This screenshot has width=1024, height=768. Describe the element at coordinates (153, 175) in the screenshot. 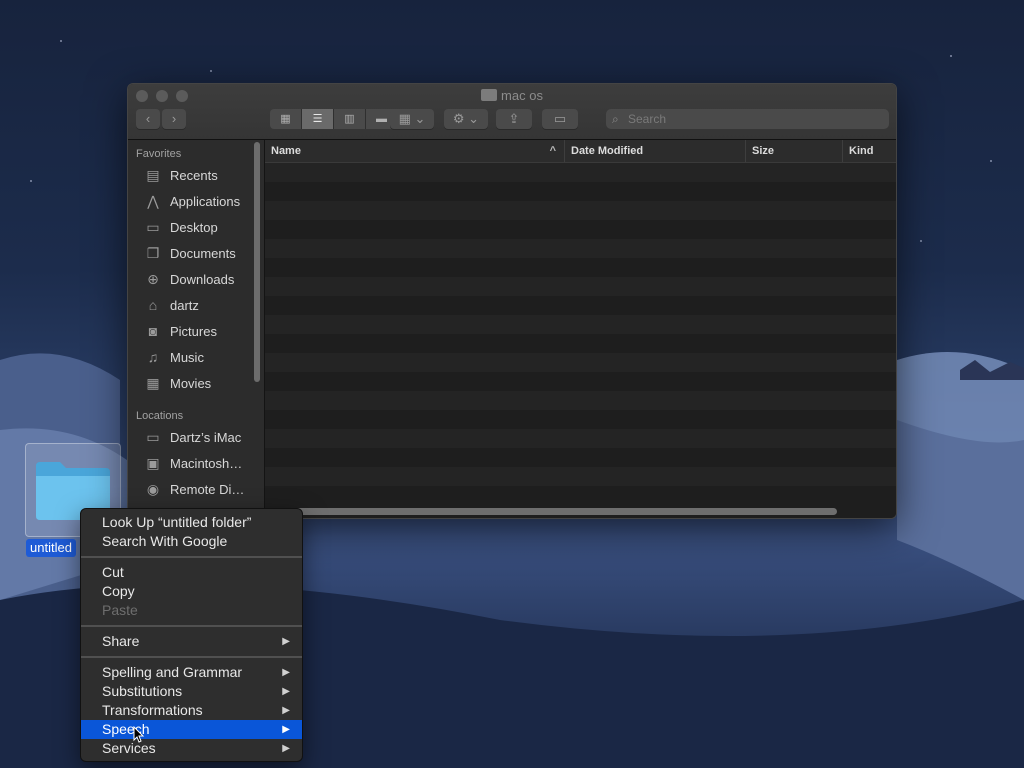

I see `clock-icon: ▤` at that location.